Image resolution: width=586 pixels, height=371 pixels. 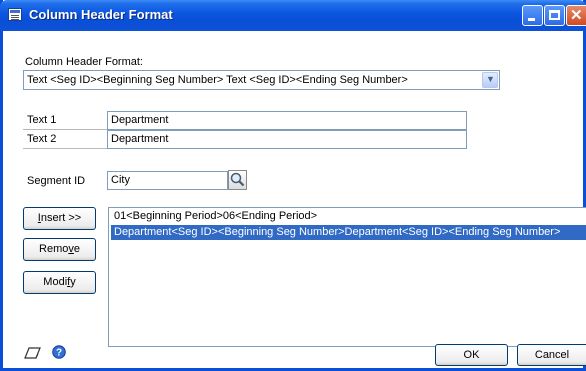 I want to click on header-format-label: Column Header Format:, so click(x=84, y=62).